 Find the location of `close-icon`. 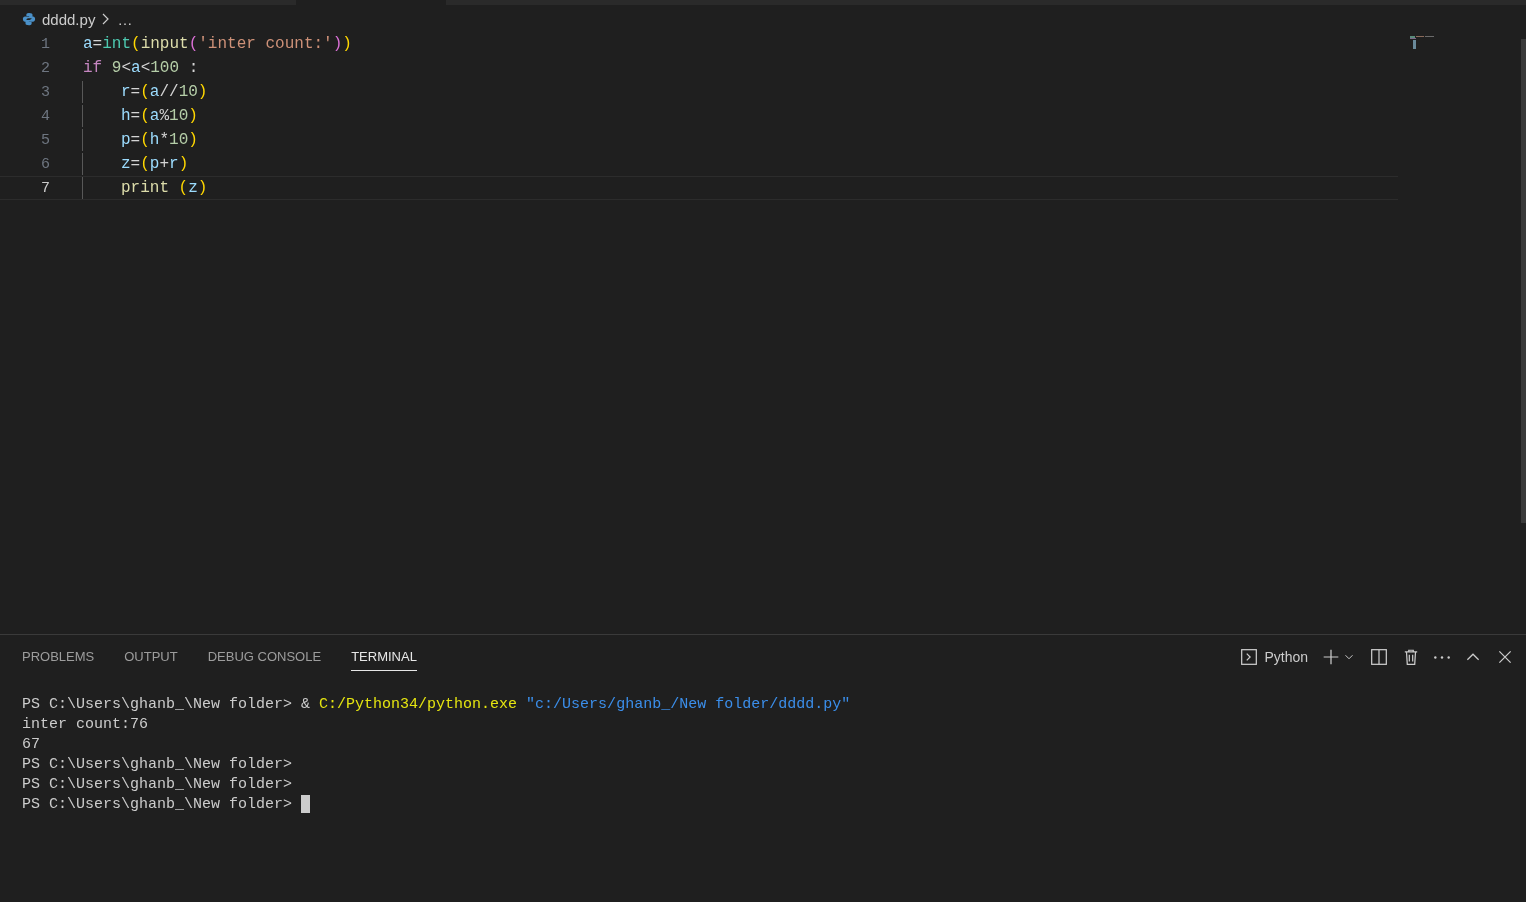

close-icon is located at coordinates (1505, 657).